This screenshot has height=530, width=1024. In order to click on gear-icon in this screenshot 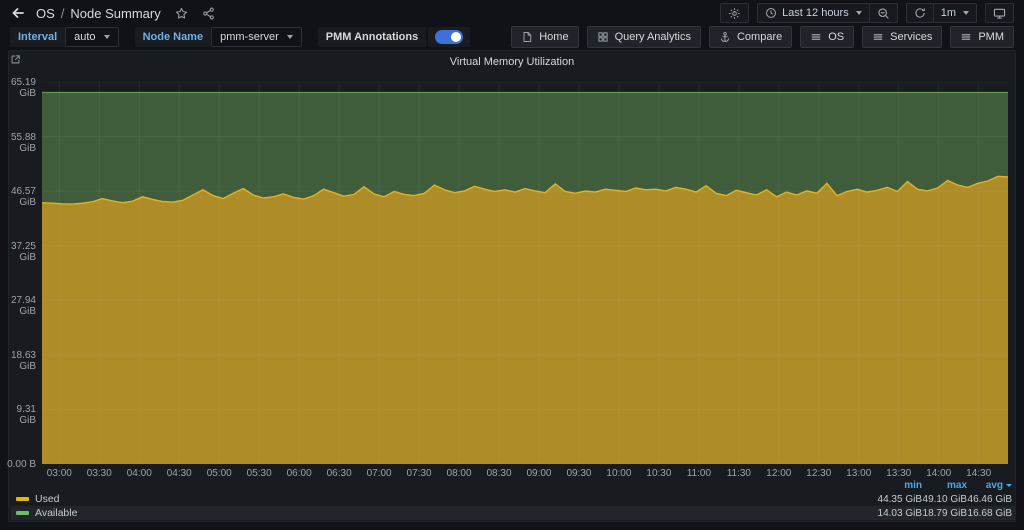, I will do `click(734, 13)`.